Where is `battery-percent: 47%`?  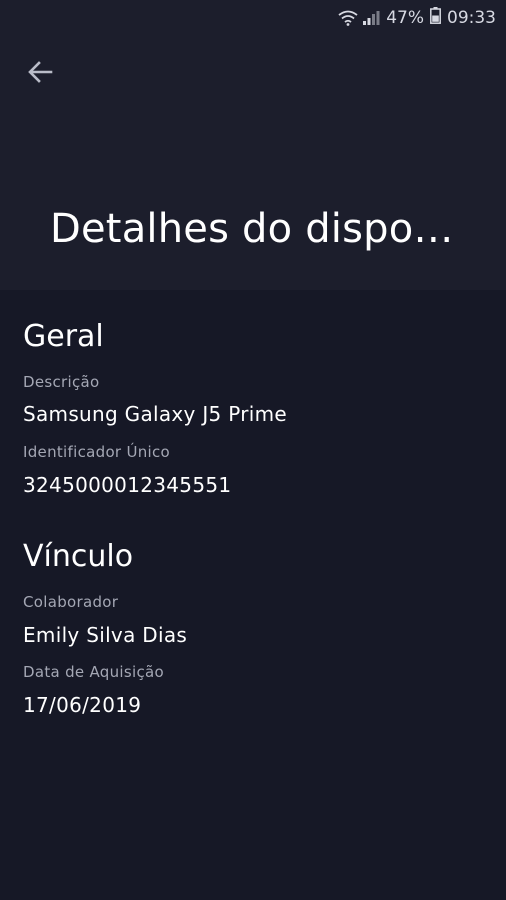 battery-percent: 47% is located at coordinates (405, 18).